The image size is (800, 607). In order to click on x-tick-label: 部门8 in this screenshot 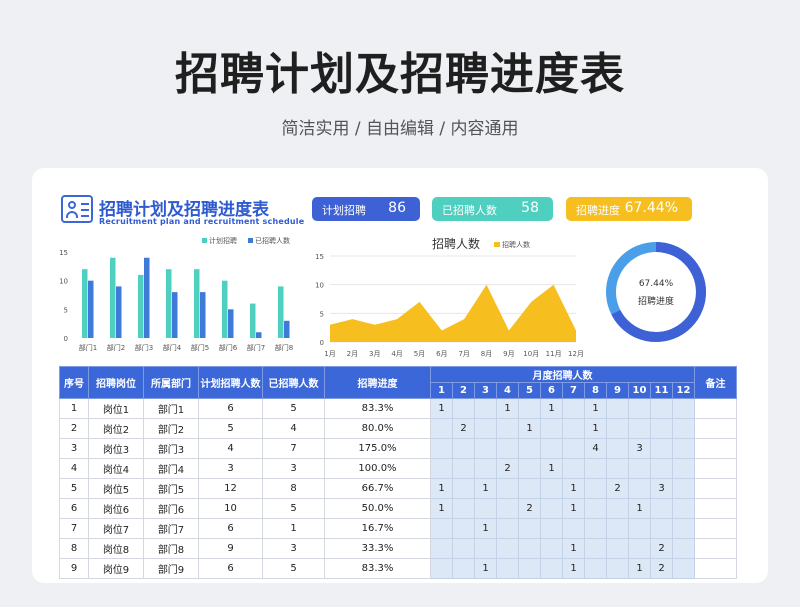, I will do `click(284, 347)`.